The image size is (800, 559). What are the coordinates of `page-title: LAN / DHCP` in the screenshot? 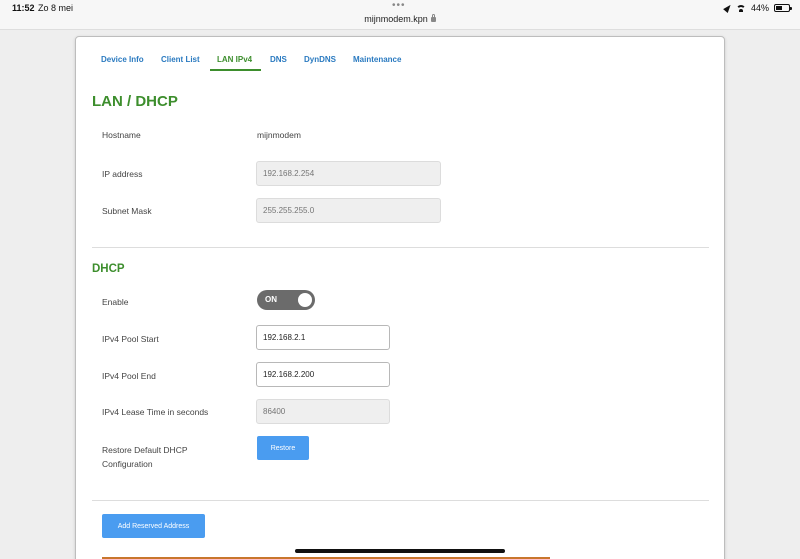 It's located at (135, 101).